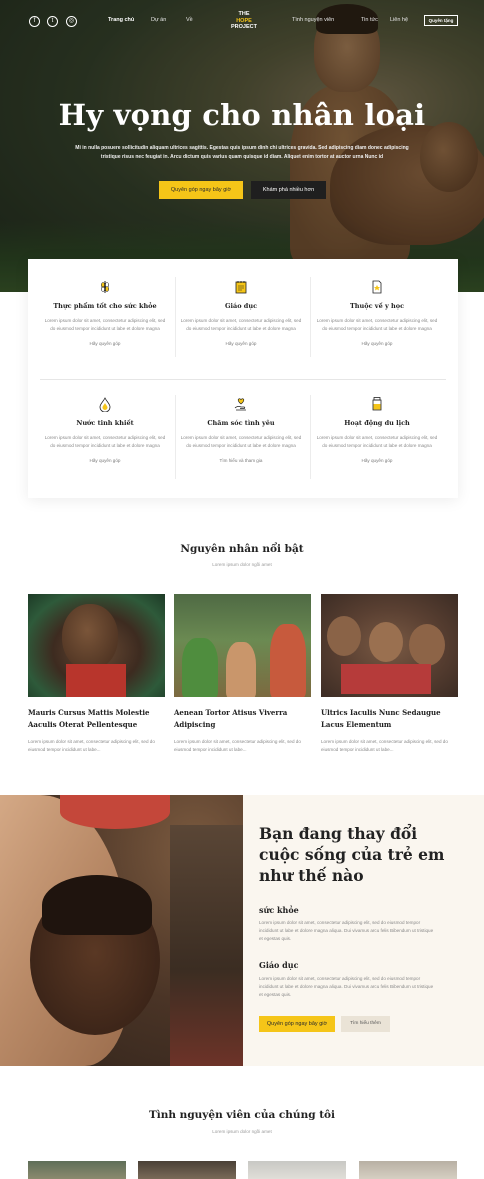 This screenshot has width=484, height=1179. What do you see at coordinates (105, 423) in the screenshot?
I see `service-title: Nước tinh khiết` at bounding box center [105, 423].